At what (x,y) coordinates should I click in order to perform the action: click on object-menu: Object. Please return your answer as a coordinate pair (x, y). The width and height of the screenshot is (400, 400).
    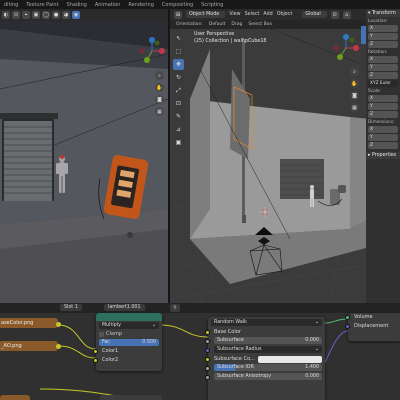
    Looking at the image, I should click on (285, 14).